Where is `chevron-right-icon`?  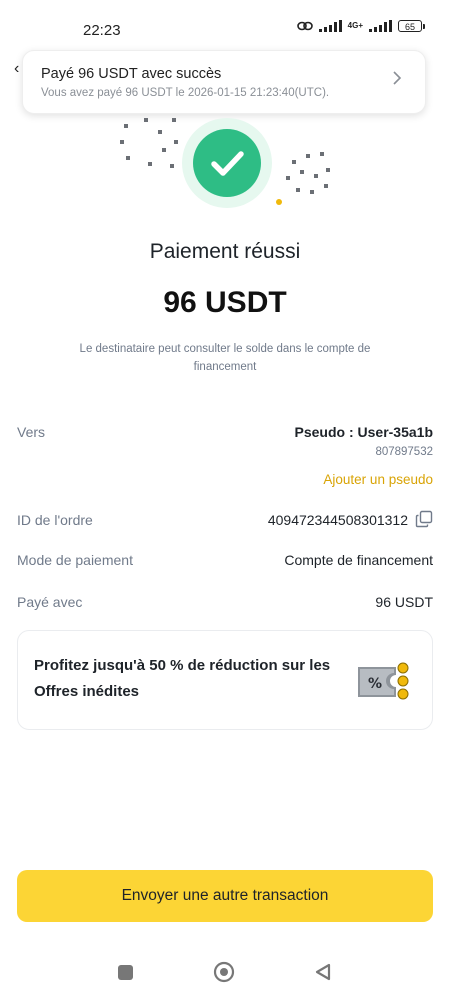 chevron-right-icon is located at coordinates (397, 78).